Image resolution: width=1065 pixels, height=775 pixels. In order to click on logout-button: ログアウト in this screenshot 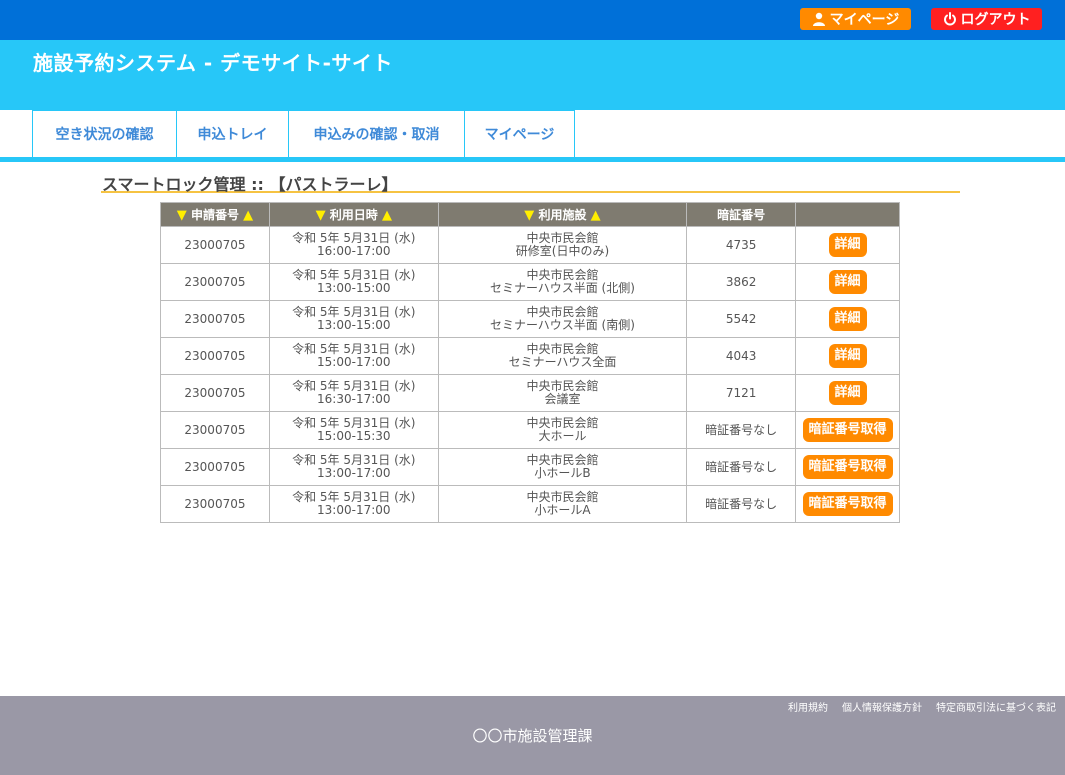, I will do `click(986, 19)`.